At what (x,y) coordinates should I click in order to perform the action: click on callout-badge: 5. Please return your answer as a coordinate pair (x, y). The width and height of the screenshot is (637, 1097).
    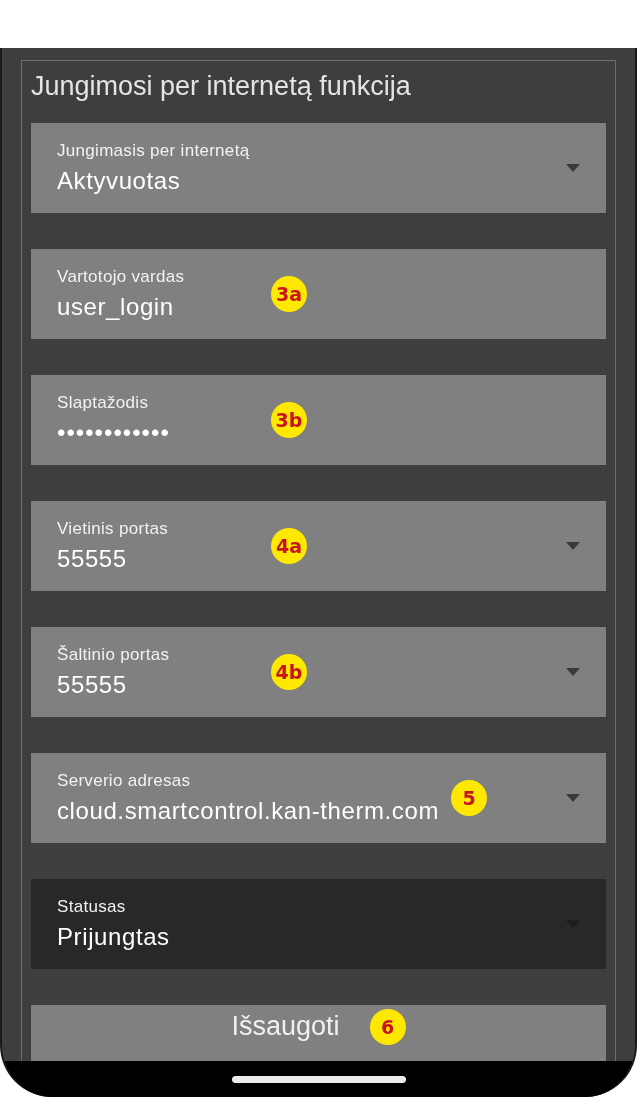
    Looking at the image, I should click on (469, 798).